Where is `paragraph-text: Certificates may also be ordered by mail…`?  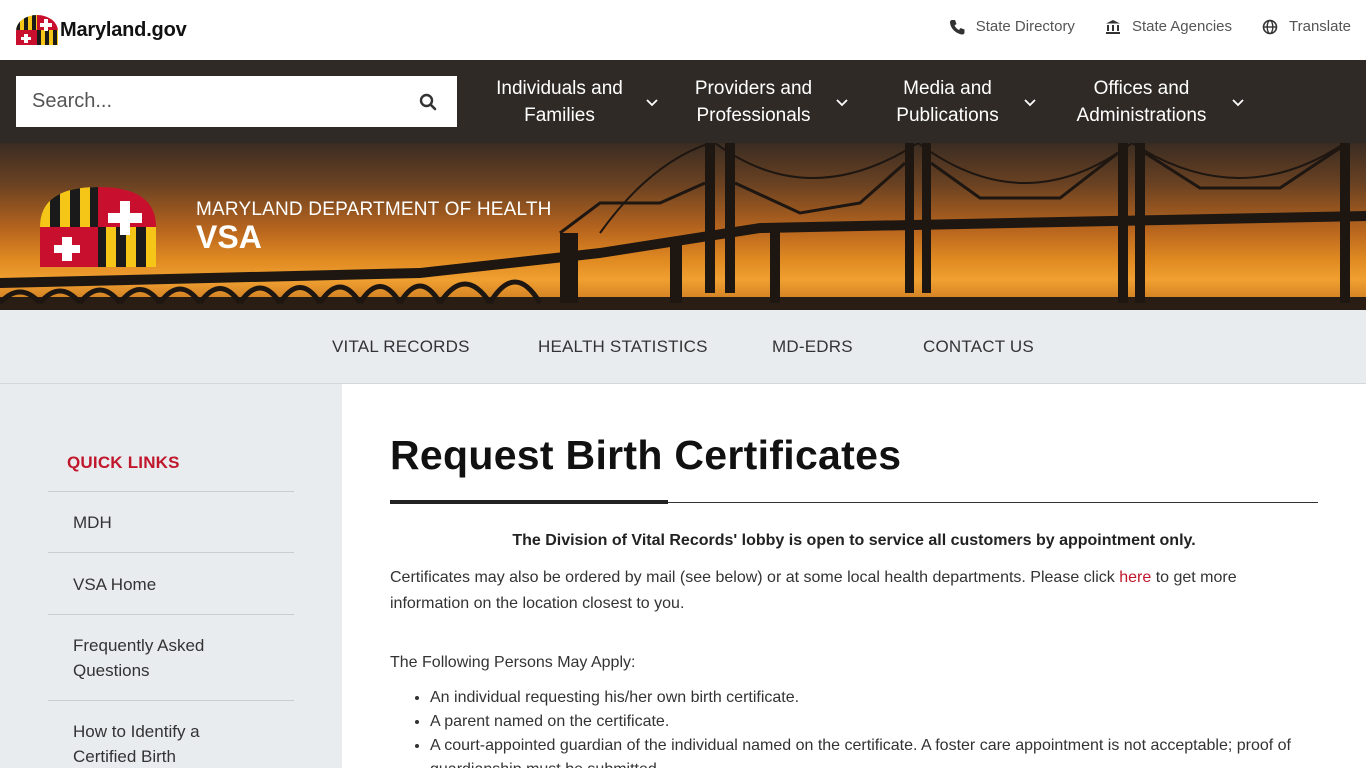
paragraph-text: Certificates may also be ordered by mail… is located at coordinates (755, 577).